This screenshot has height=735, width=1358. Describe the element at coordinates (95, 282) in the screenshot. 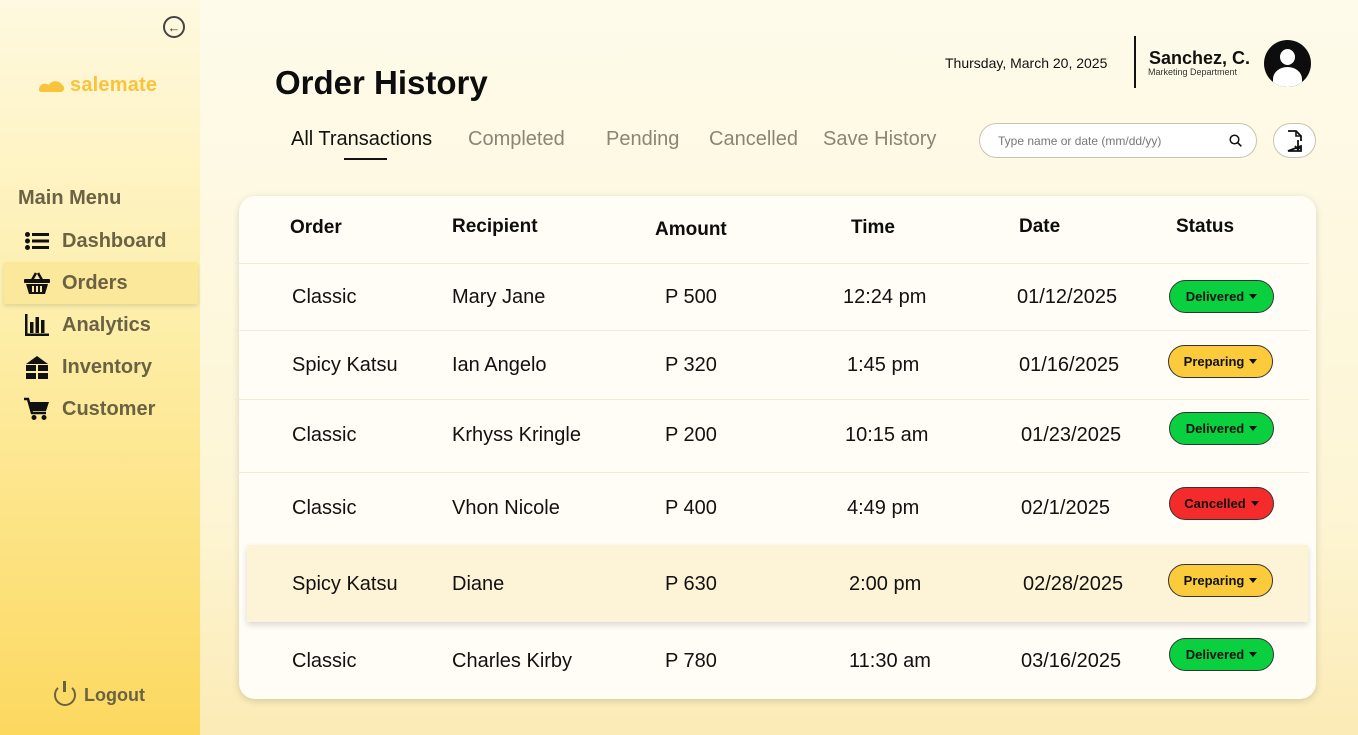

I see `sidebar-item-label: Orders` at that location.